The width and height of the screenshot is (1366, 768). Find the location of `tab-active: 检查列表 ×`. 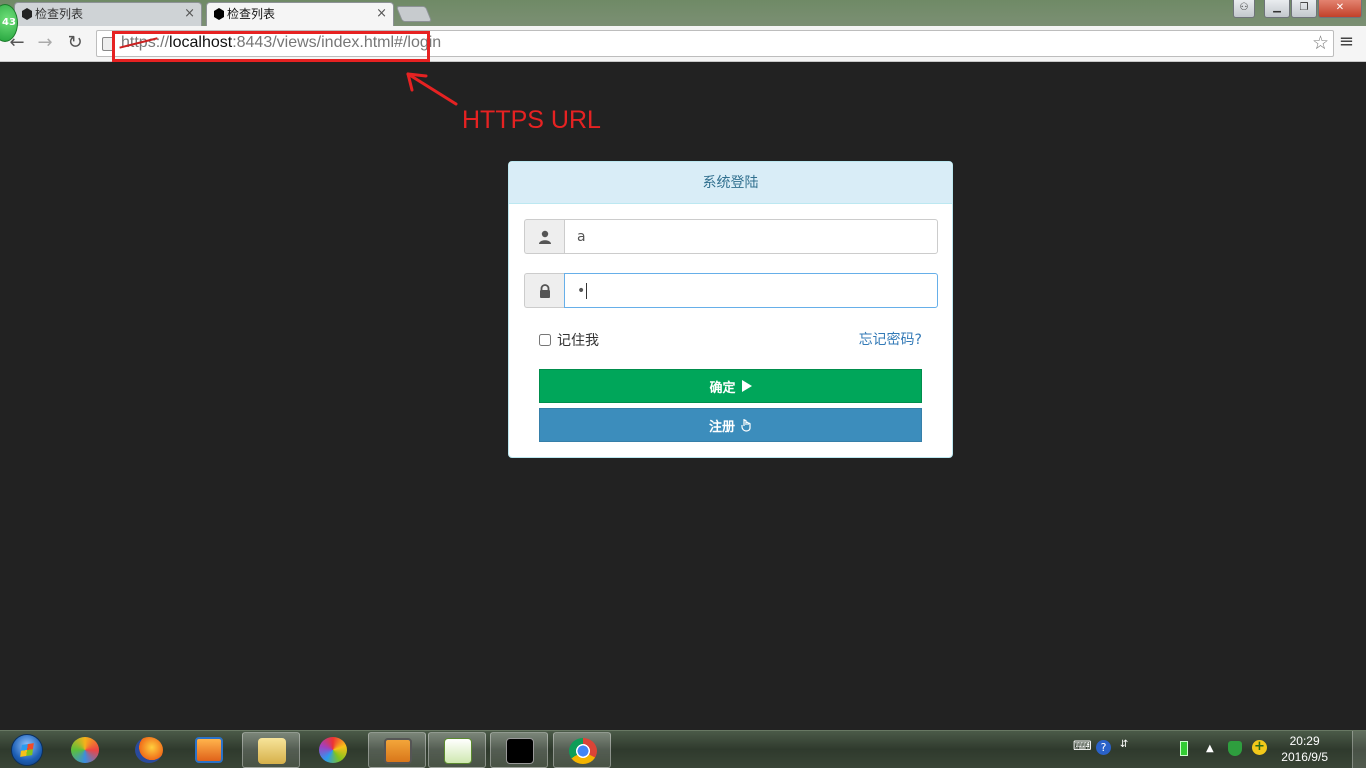

tab-active: 检查列表 × is located at coordinates (300, 14).